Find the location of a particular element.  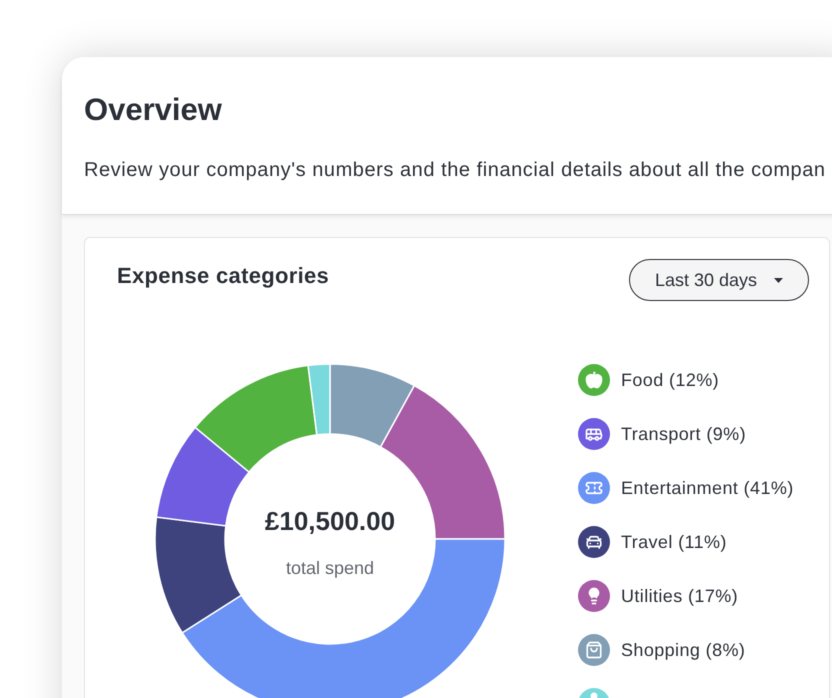

legend-label: Shopping (8%) is located at coordinates (683, 650).